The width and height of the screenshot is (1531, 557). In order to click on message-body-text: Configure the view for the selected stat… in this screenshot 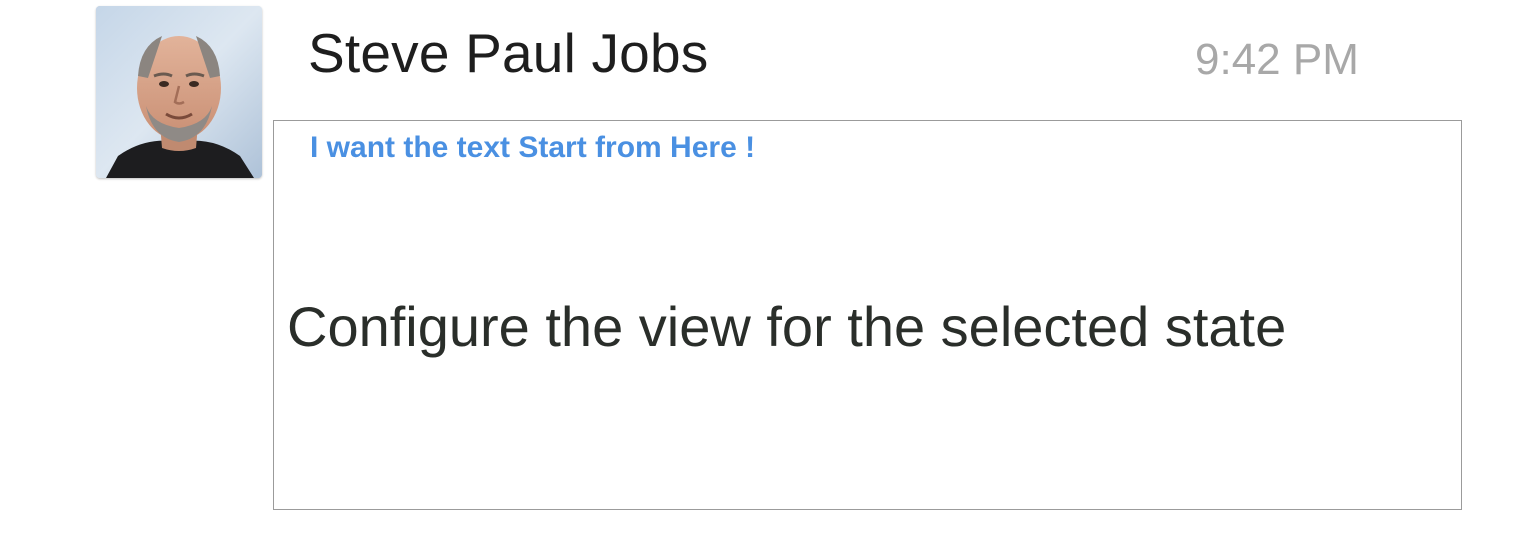, I will do `click(787, 326)`.